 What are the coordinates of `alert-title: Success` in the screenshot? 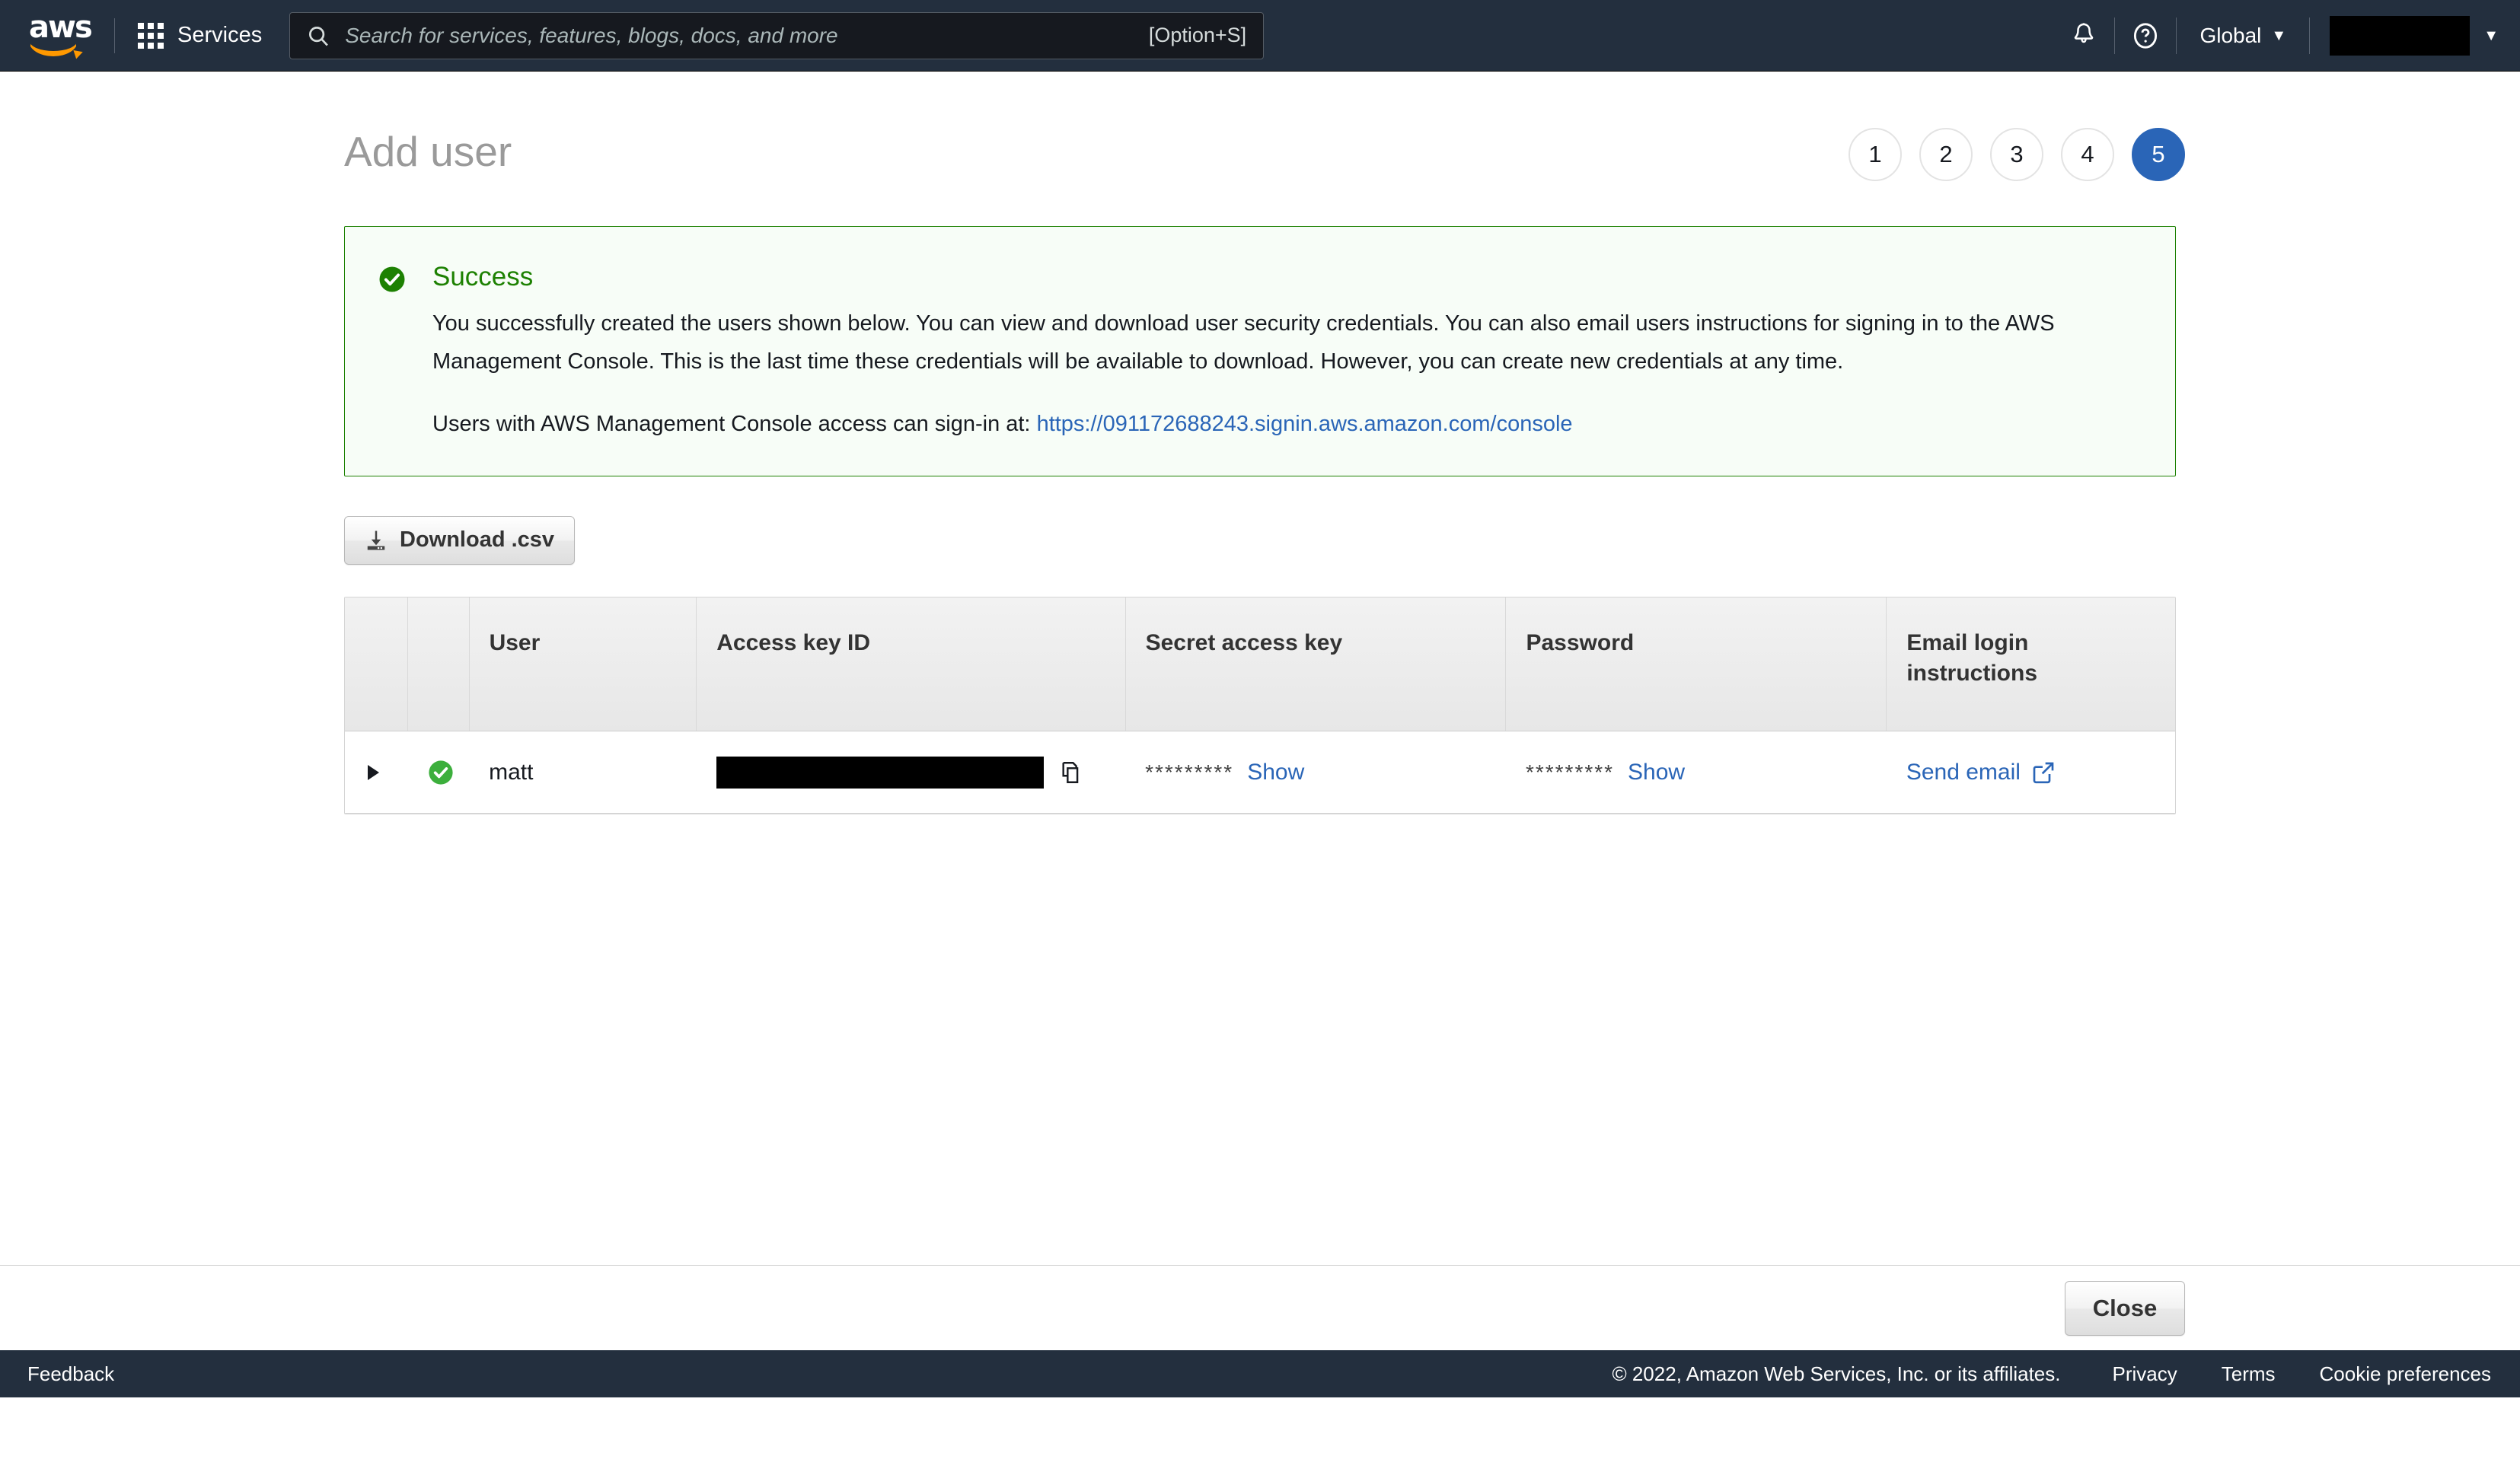 It's located at (483, 277).